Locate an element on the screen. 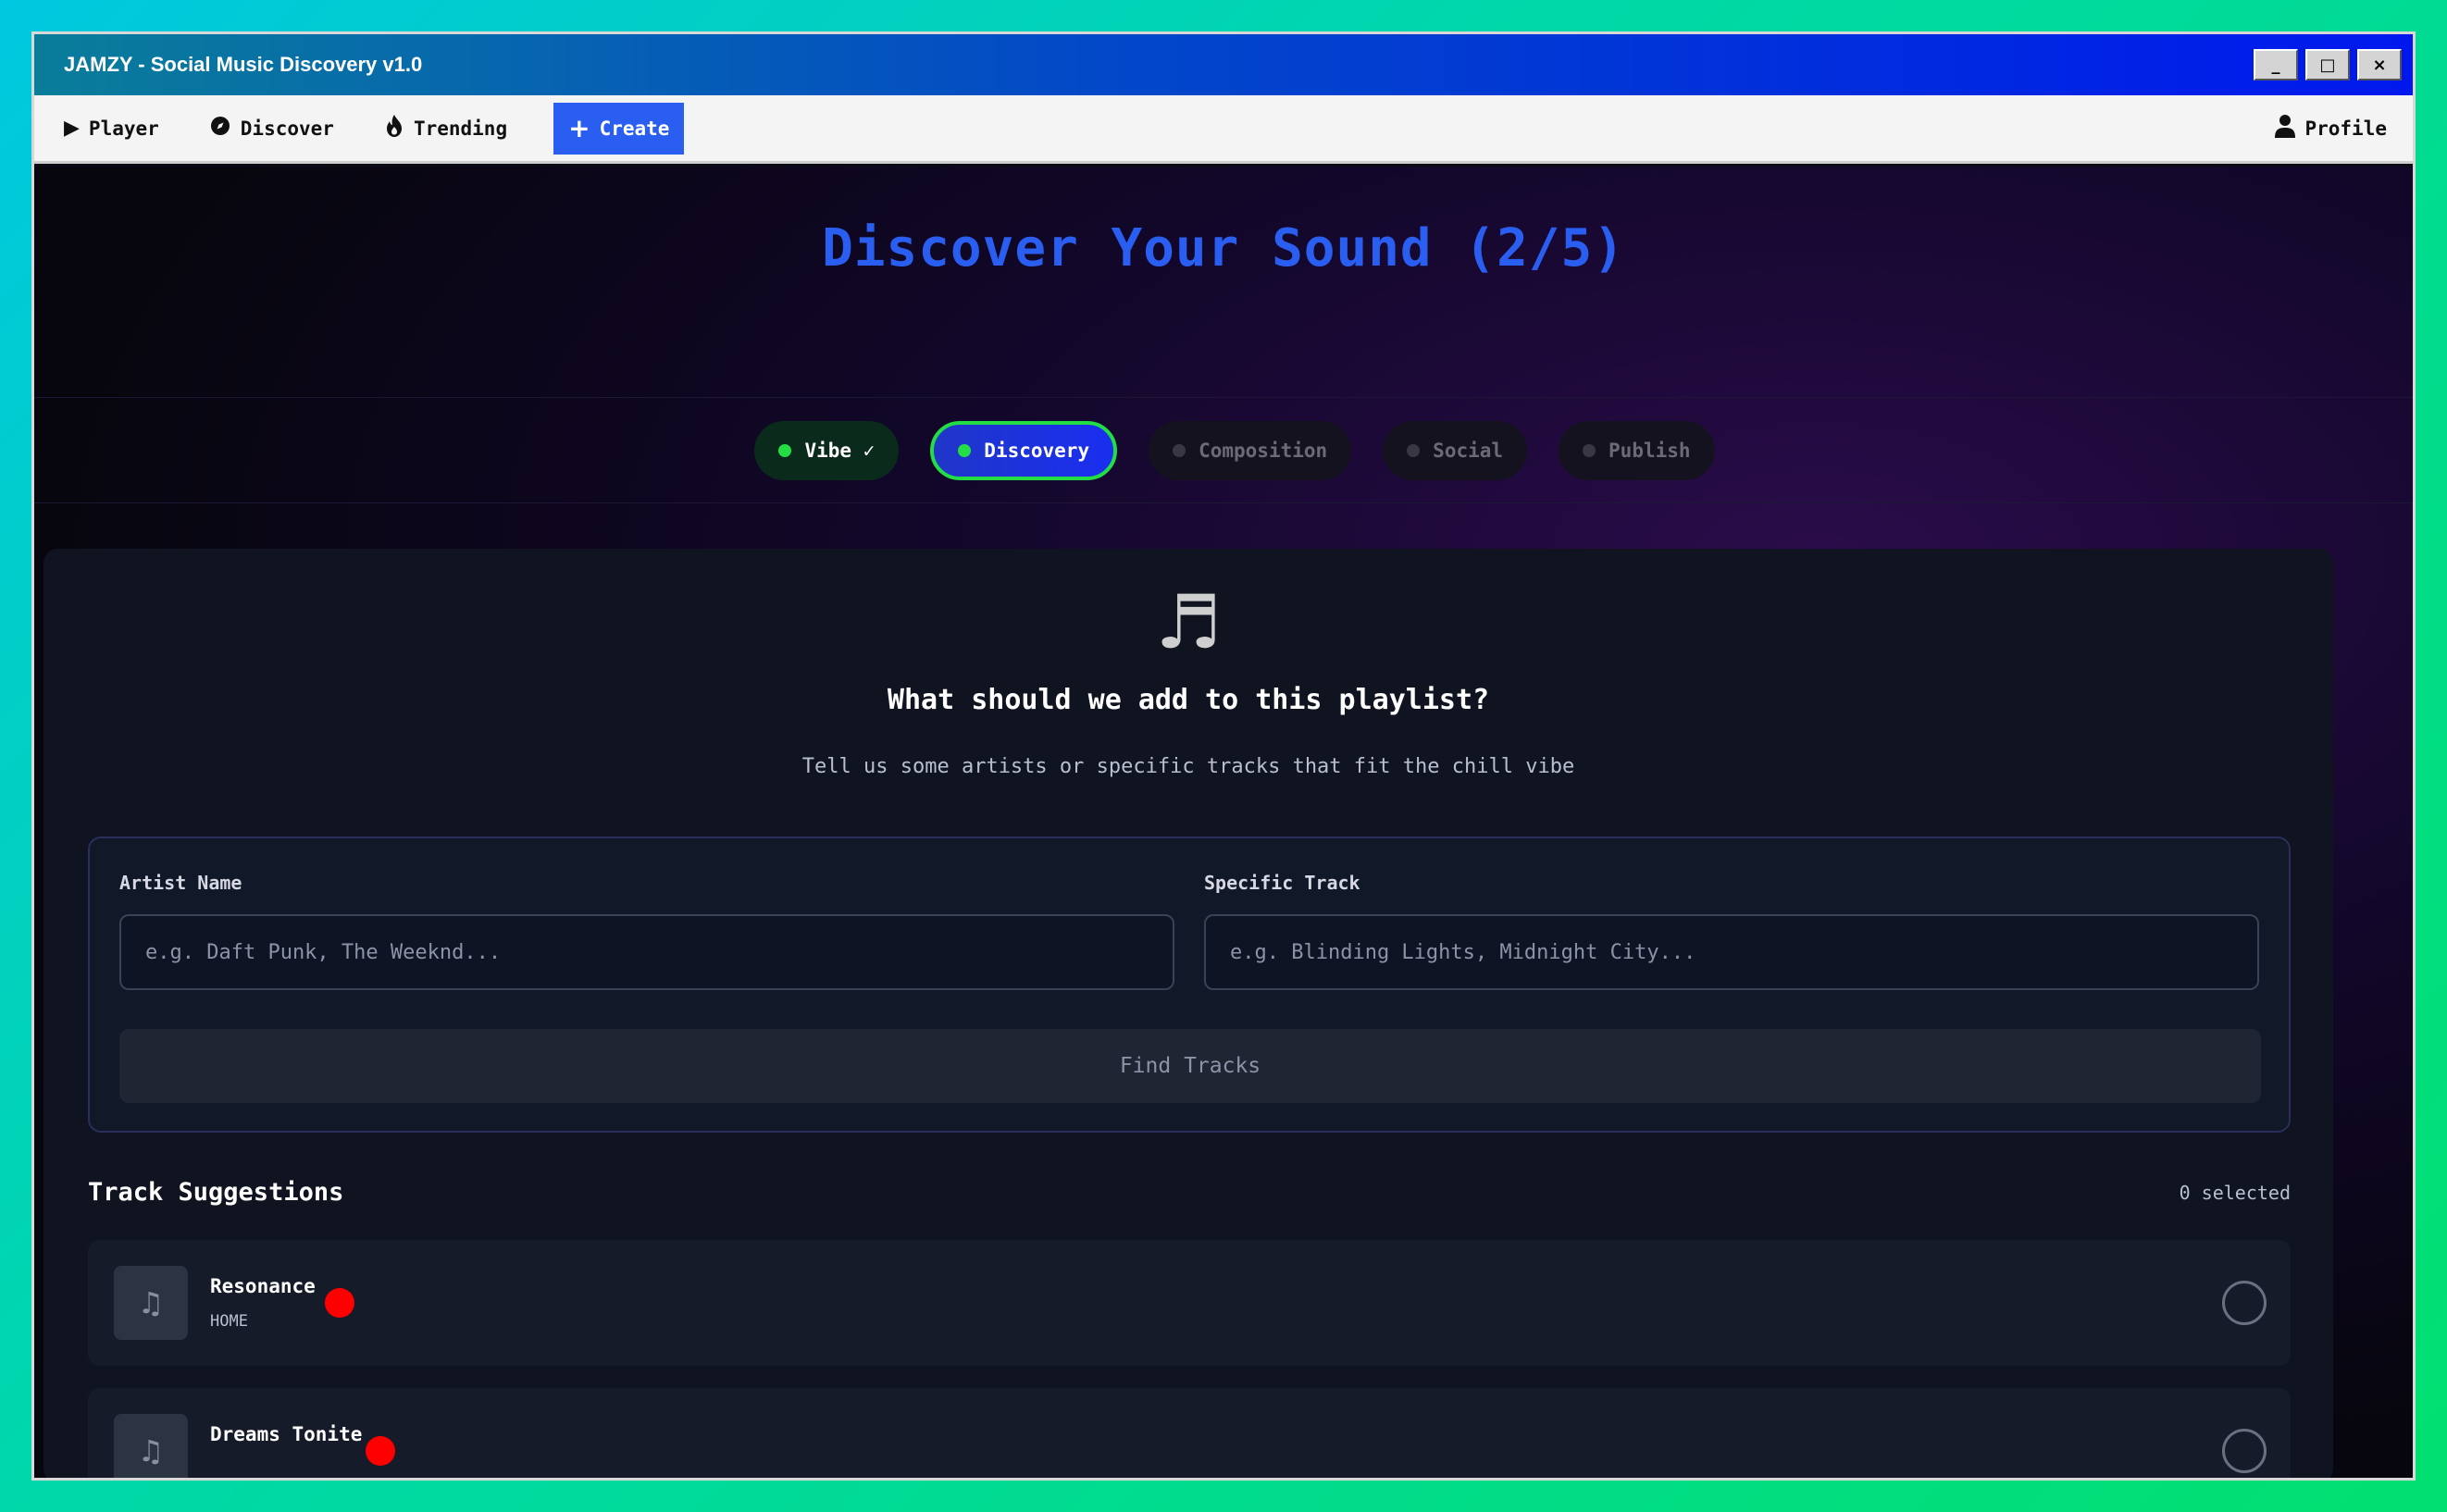 The image size is (2447, 1512). nav-player: ▶ Player is located at coordinates (112, 129).